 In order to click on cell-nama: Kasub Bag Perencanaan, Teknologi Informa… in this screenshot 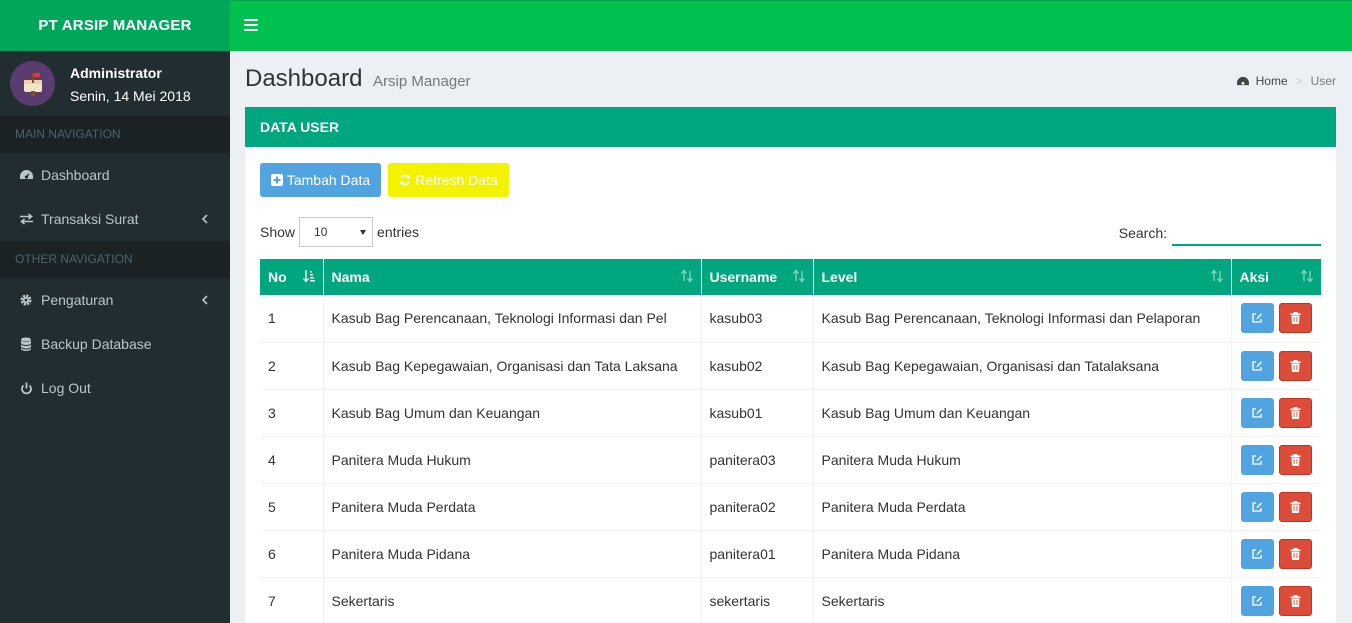, I will do `click(512, 319)`.